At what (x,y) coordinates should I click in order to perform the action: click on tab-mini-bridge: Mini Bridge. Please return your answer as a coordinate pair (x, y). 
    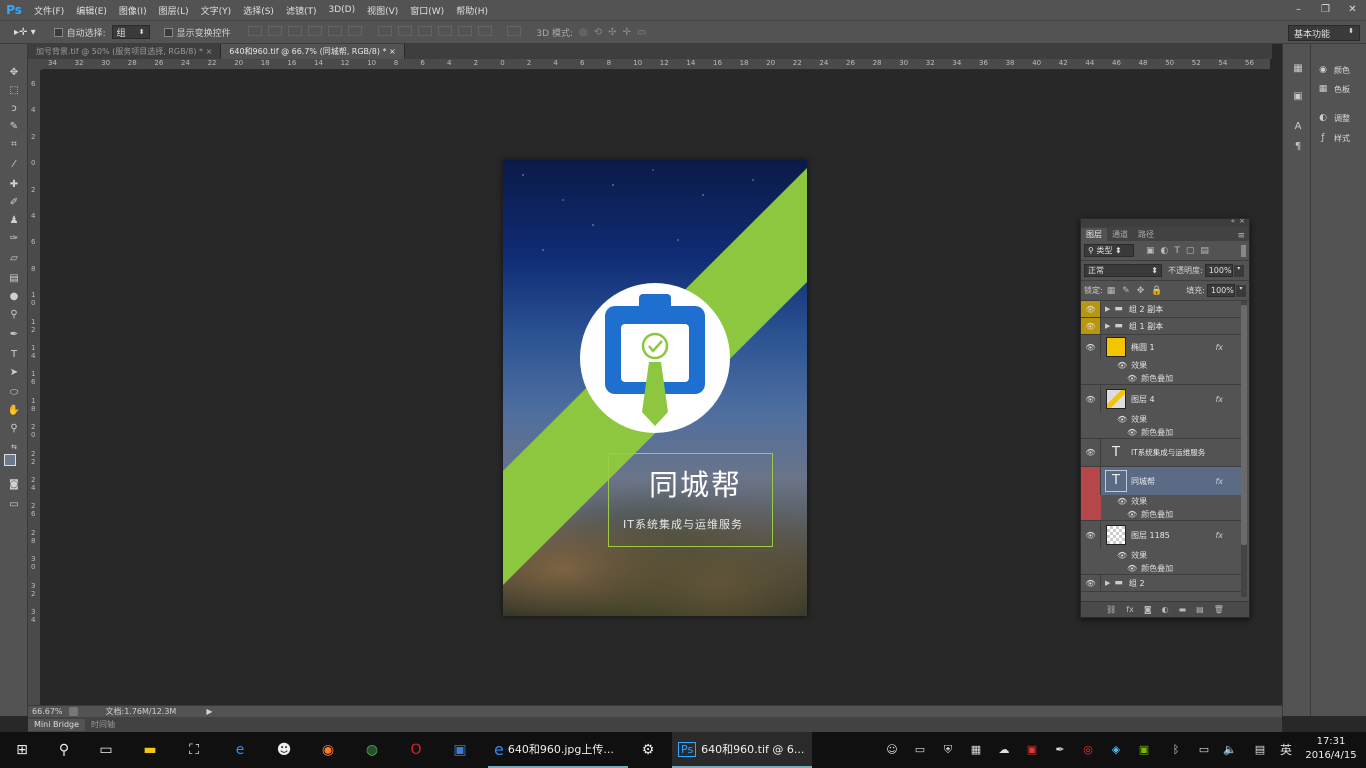
    Looking at the image, I should click on (57, 724).